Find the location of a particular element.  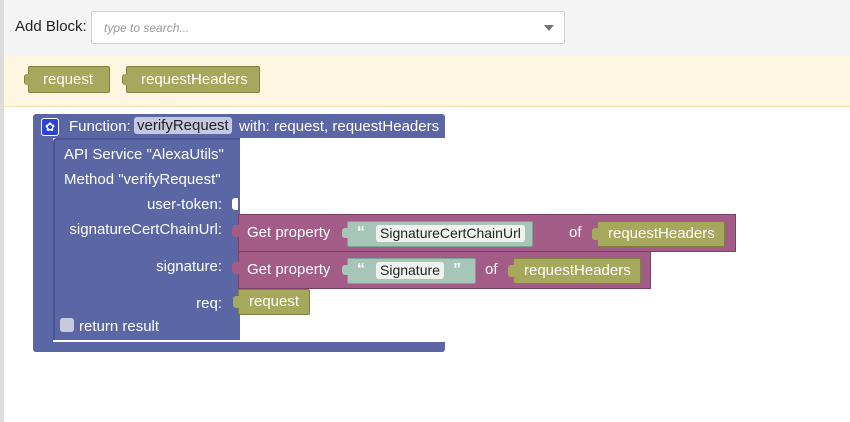

block-search-combobox is located at coordinates (328, 27).